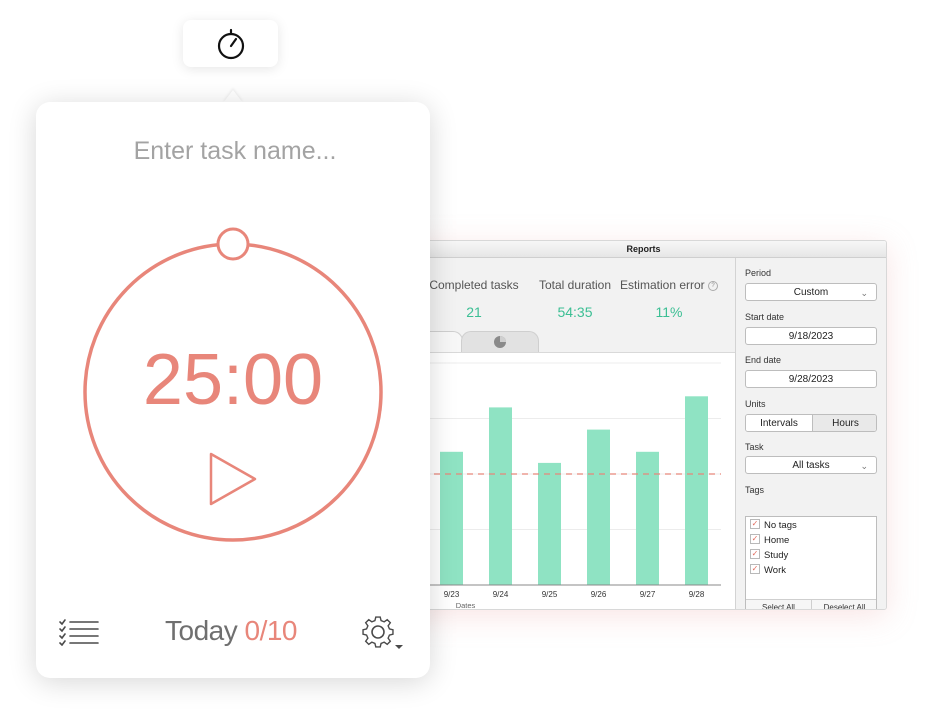 The width and height of the screenshot is (926, 721). What do you see at coordinates (599, 594) in the screenshot?
I see `x-tick-label: 9/26` at bounding box center [599, 594].